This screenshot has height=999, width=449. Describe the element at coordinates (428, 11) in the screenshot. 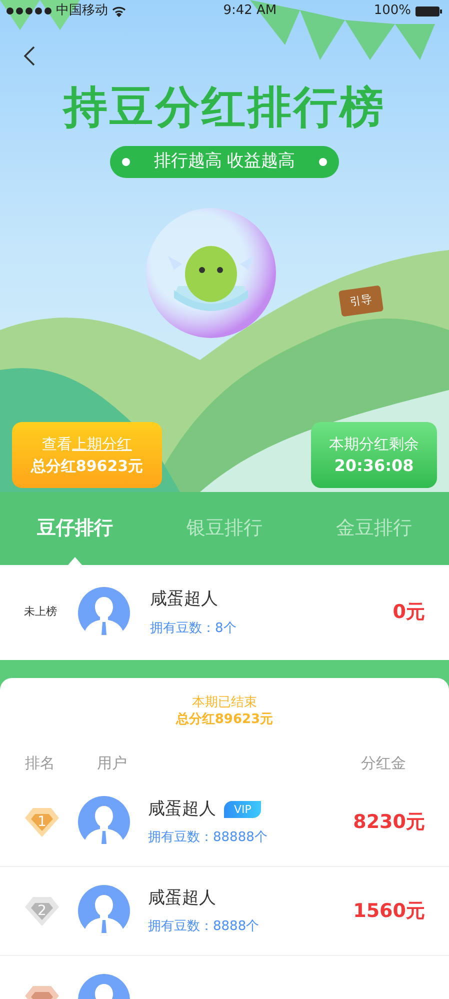

I see `battery-icon` at that location.